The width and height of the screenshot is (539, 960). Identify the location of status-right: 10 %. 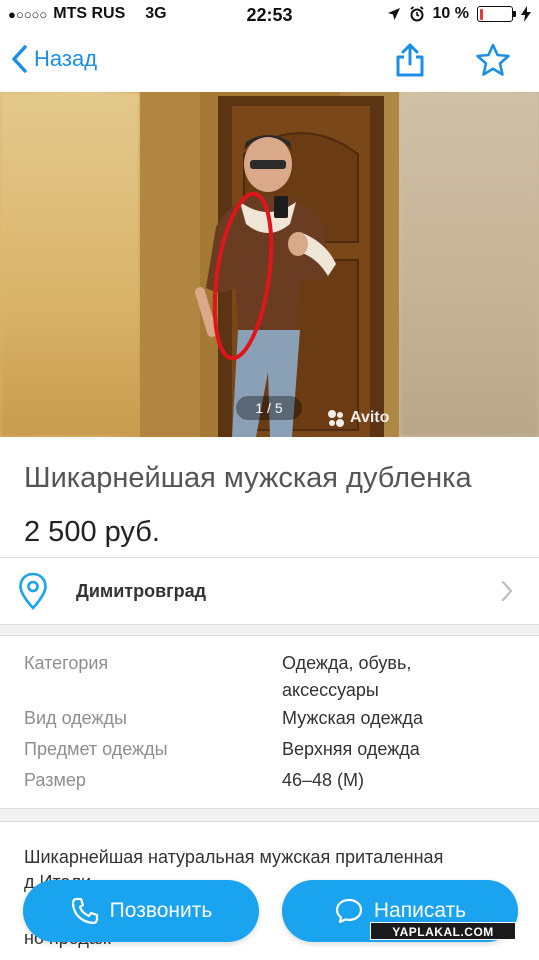
(459, 14).